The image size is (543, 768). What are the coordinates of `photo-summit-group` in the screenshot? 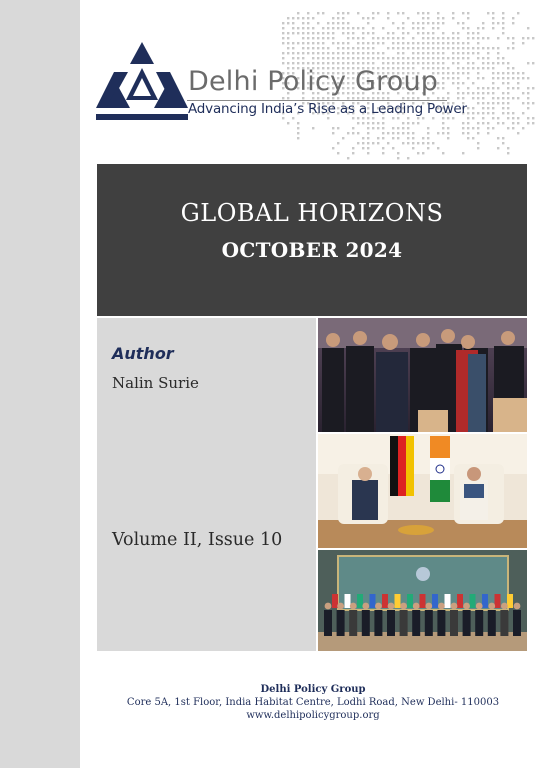 It's located at (422, 600).